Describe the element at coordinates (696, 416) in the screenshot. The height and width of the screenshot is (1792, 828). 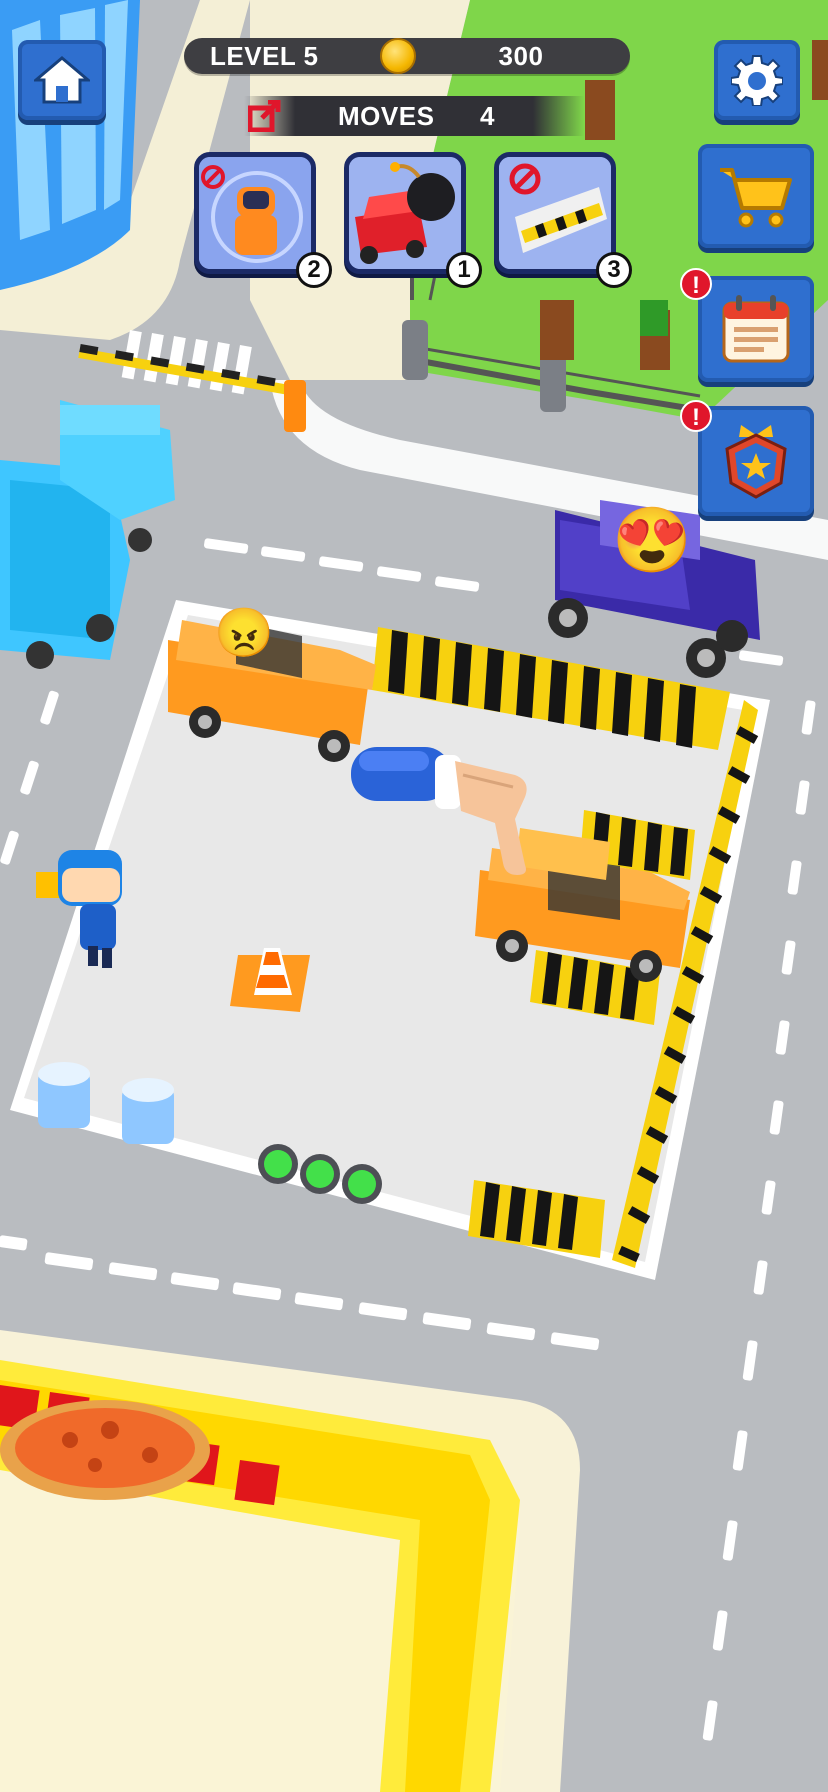
I see `rank-alert-badge: !` at that location.